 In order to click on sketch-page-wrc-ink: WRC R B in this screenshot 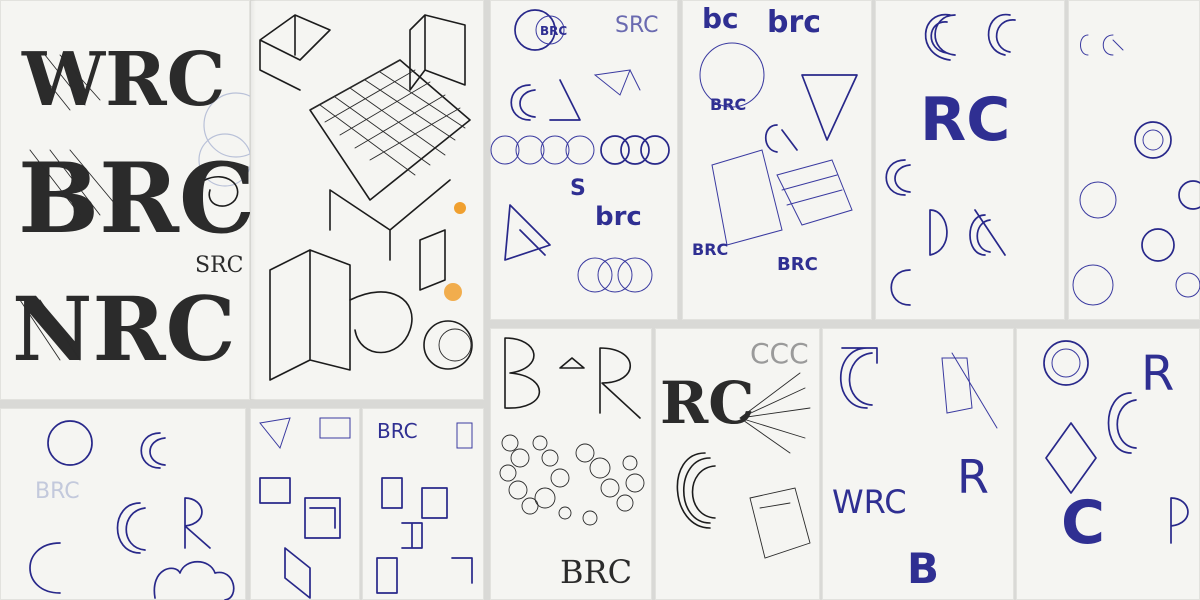, I will do `click(918, 464)`.